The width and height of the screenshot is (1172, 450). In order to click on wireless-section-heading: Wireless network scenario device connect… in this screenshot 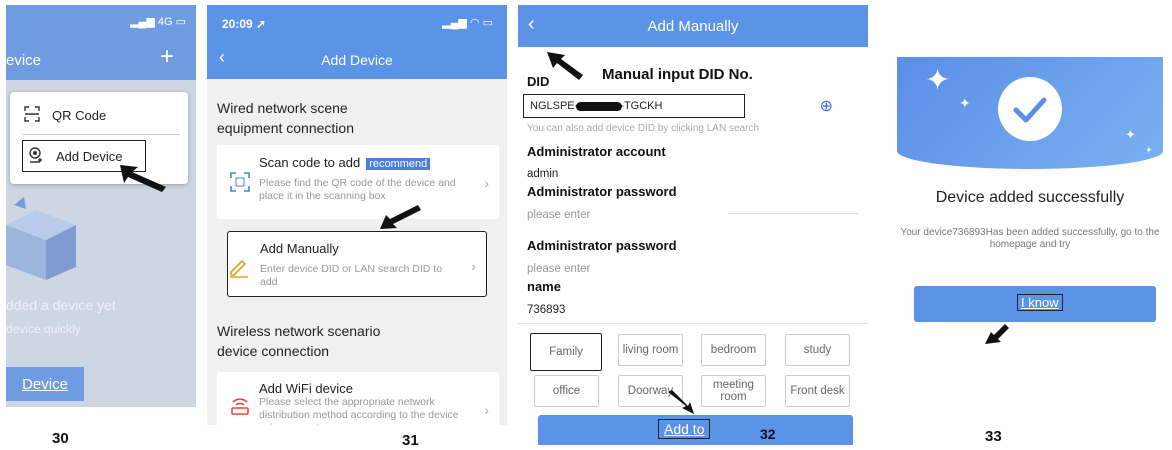, I will do `click(298, 341)`.